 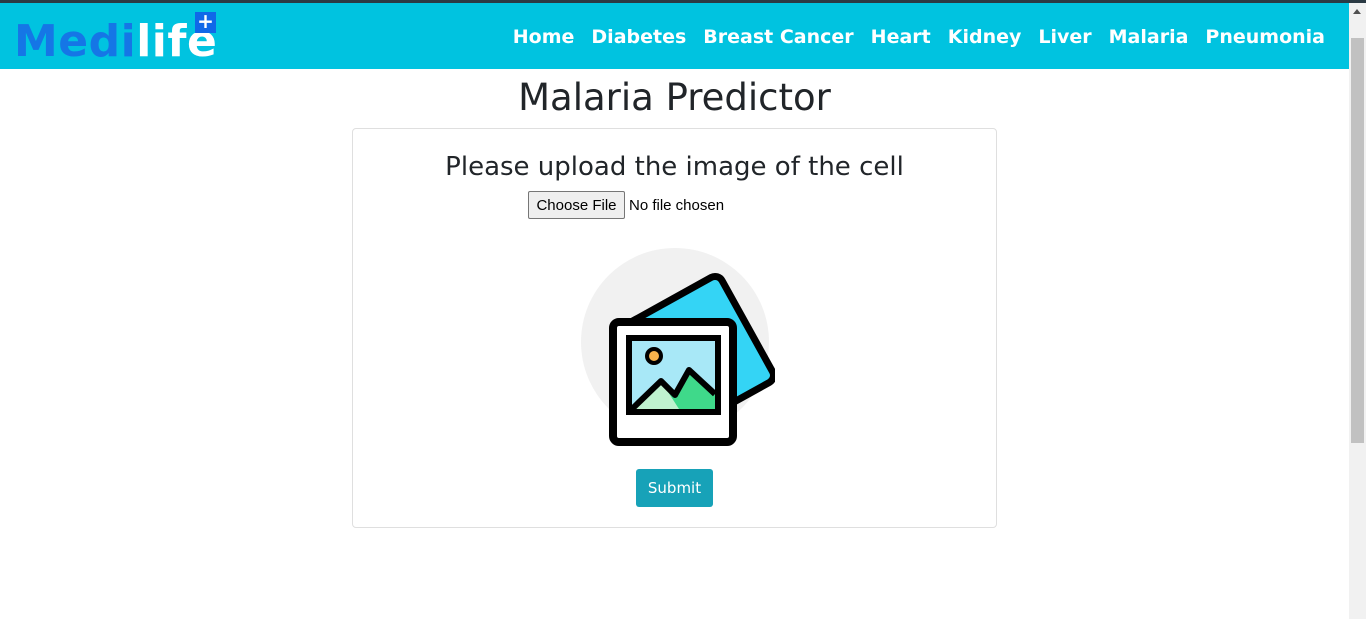 What do you see at coordinates (674, 167) in the screenshot?
I see `upload-heading: Please upload the image of the cell` at bounding box center [674, 167].